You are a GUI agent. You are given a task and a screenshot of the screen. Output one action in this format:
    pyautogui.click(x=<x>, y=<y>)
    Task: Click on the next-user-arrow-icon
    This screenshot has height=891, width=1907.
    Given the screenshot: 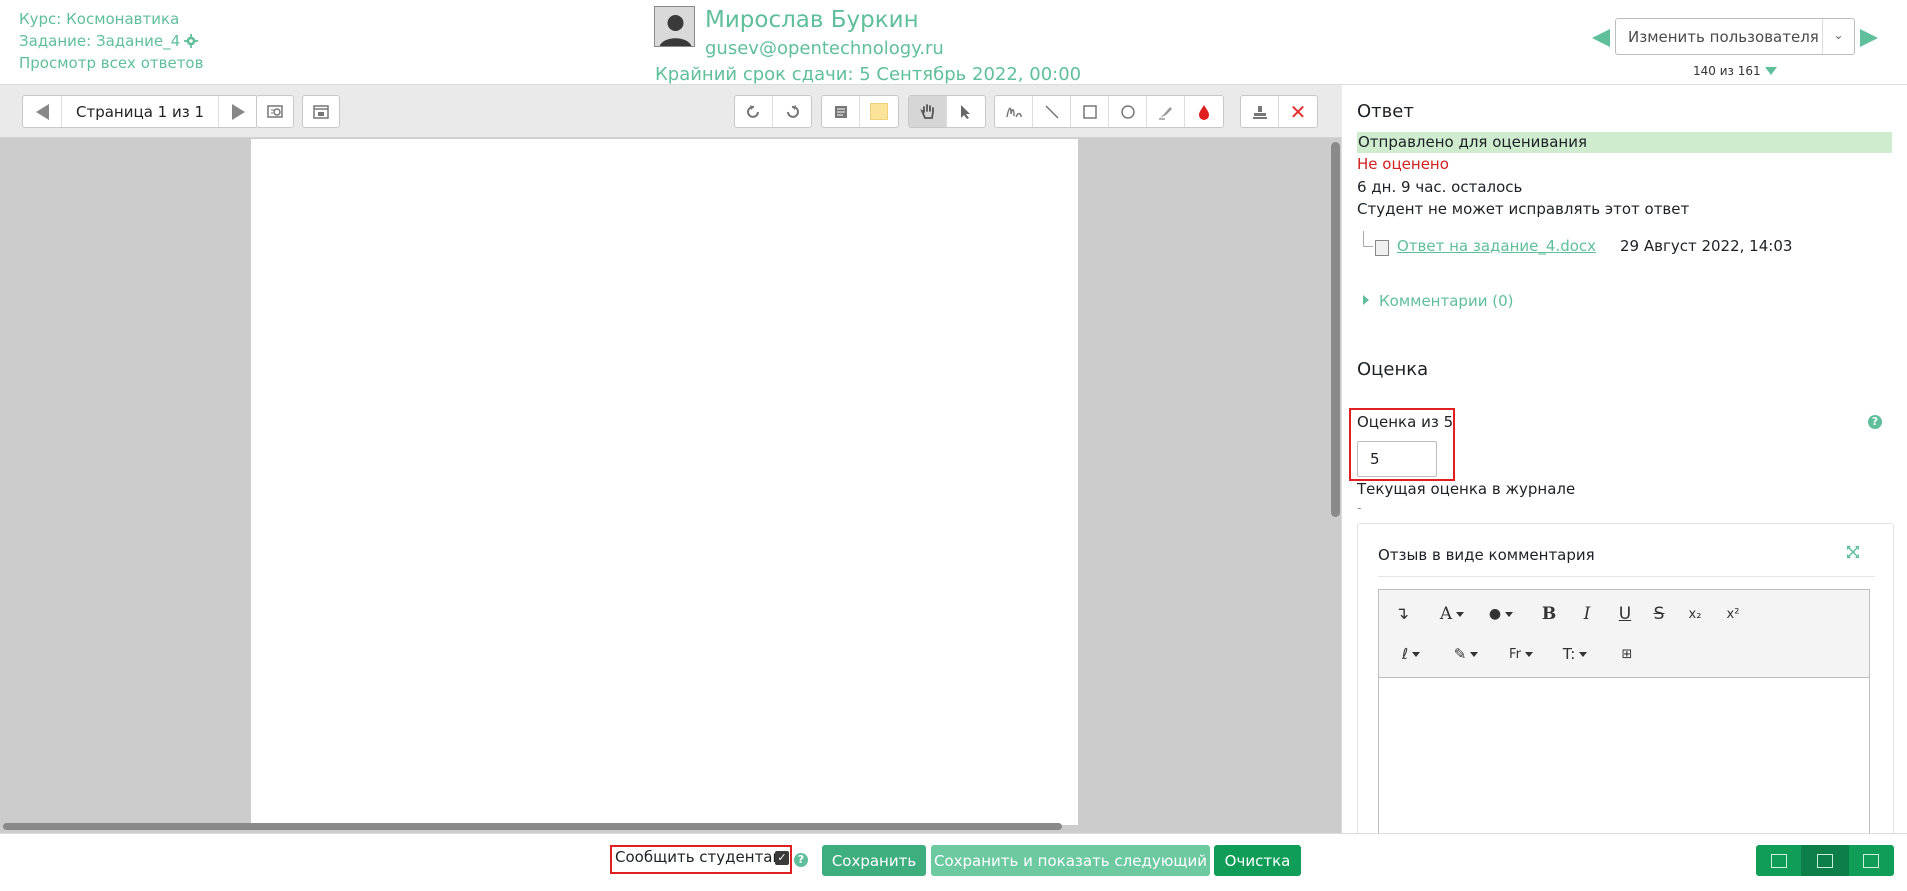 What is the action you would take?
    pyautogui.click(x=1869, y=38)
    